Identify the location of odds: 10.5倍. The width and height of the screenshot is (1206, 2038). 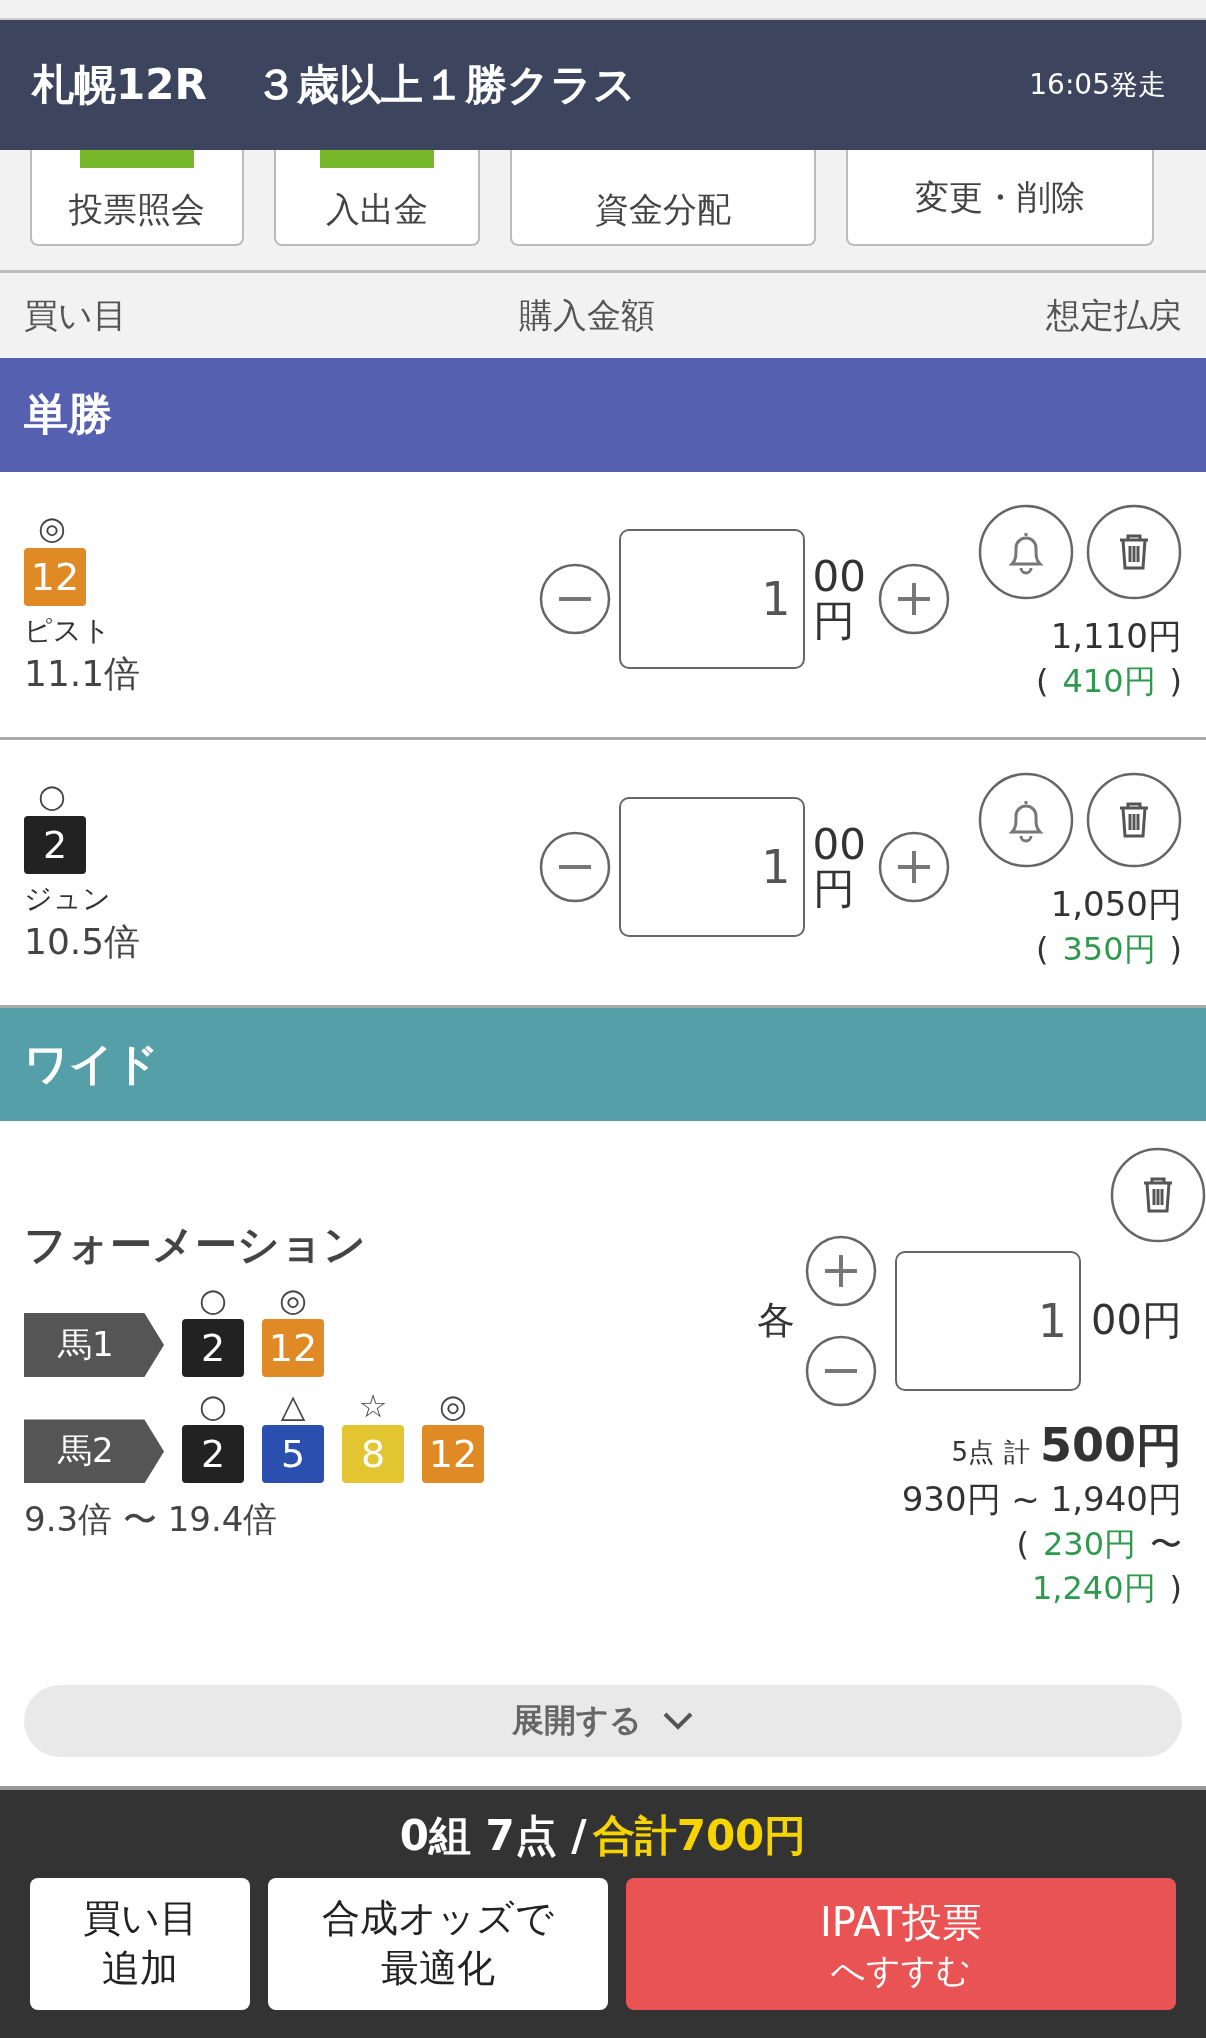
(82, 941).